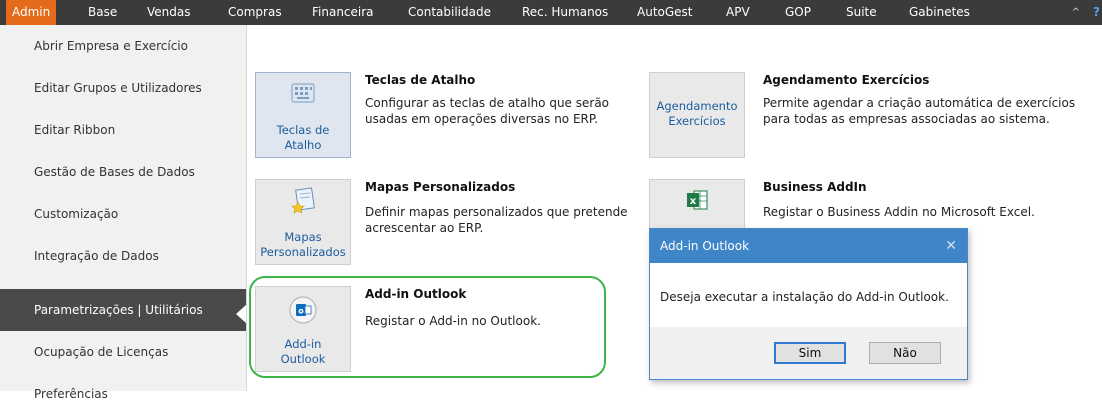 This screenshot has height=415, width=1102. Describe the element at coordinates (303, 222) in the screenshot. I see `mapas-personalizados-button: Mapas Personalizados` at that location.